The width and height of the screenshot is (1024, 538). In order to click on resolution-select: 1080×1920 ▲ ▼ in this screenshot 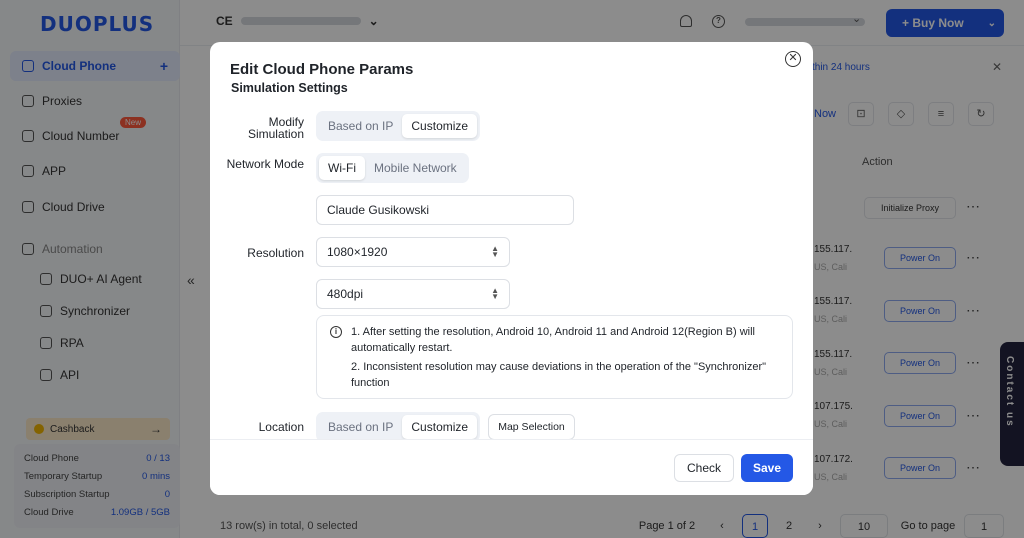, I will do `click(413, 252)`.